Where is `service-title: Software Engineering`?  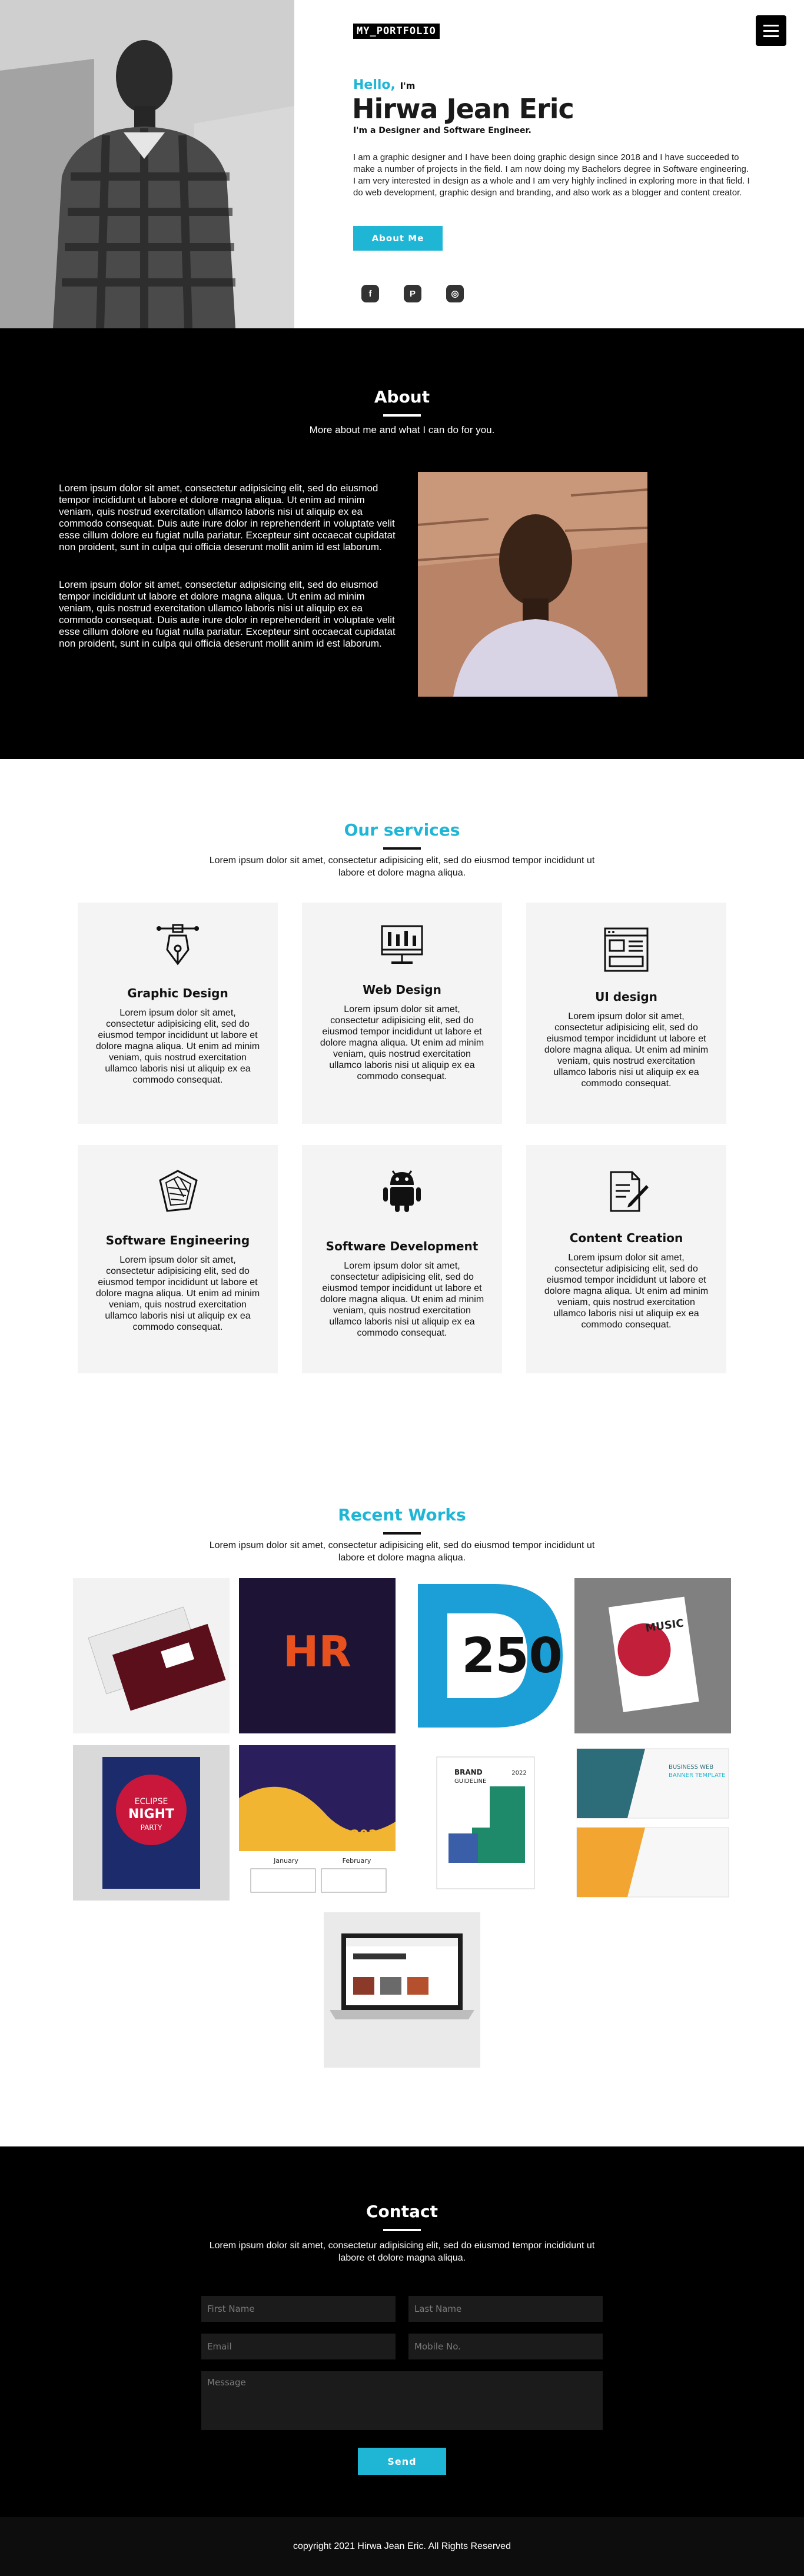
service-title: Software Engineering is located at coordinates (177, 1240).